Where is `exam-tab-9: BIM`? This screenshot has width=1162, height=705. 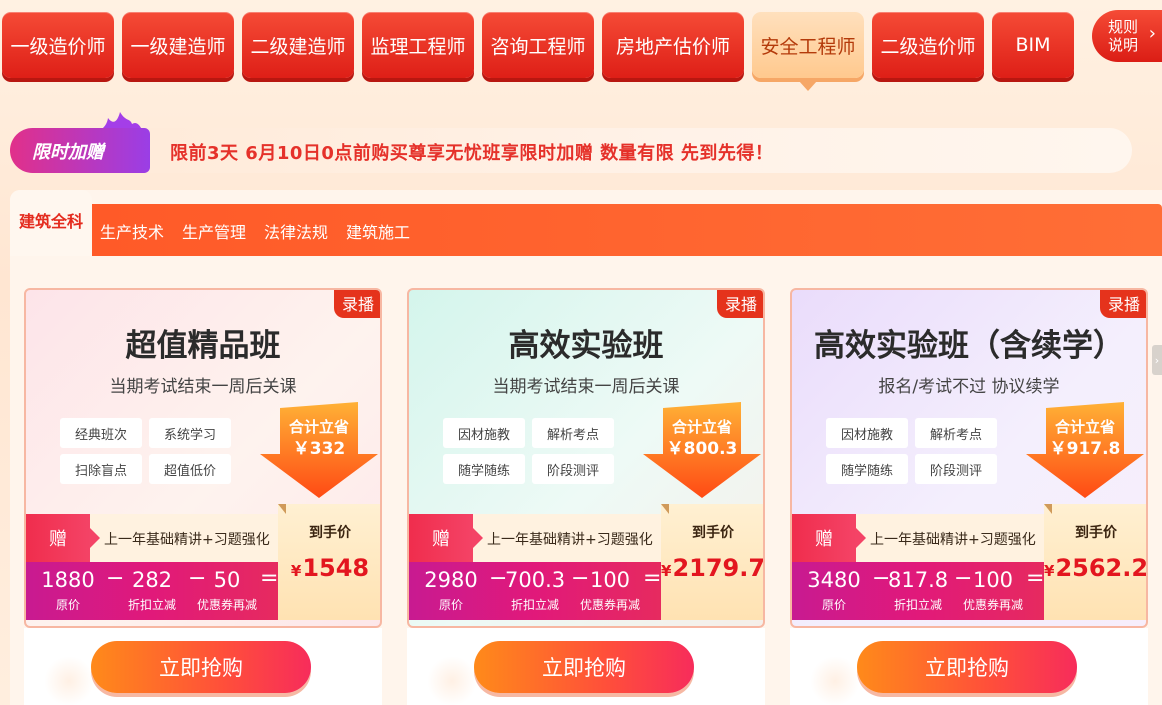
exam-tab-9: BIM is located at coordinates (1033, 45).